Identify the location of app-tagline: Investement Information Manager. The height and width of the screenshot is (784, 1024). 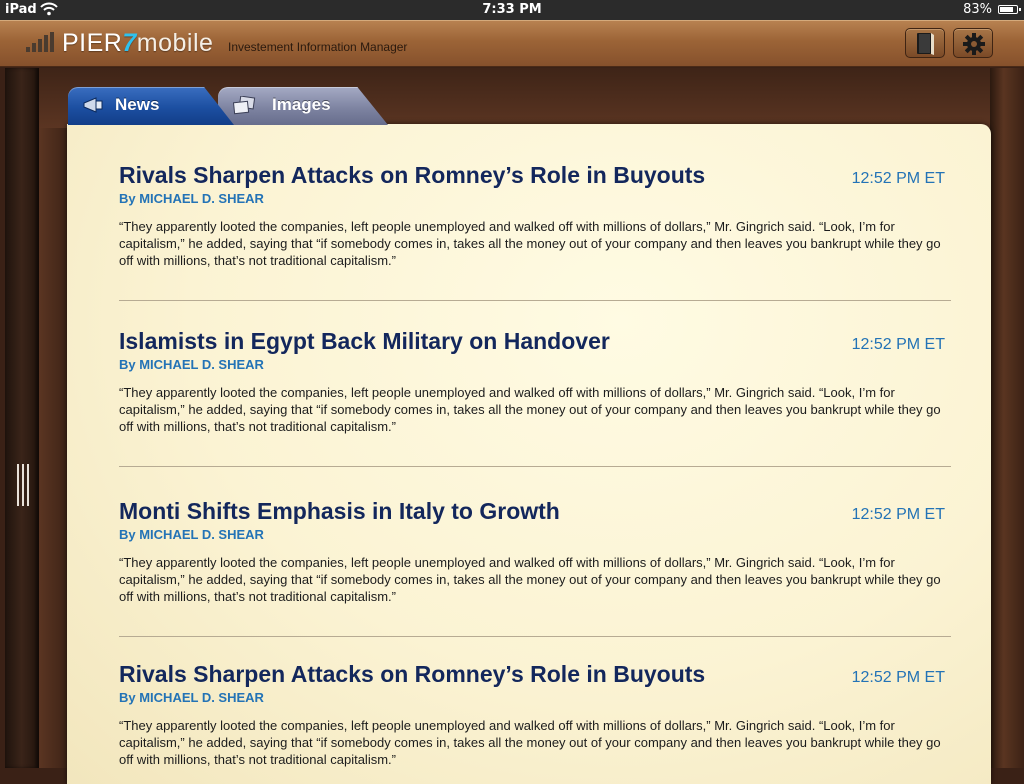
(318, 47).